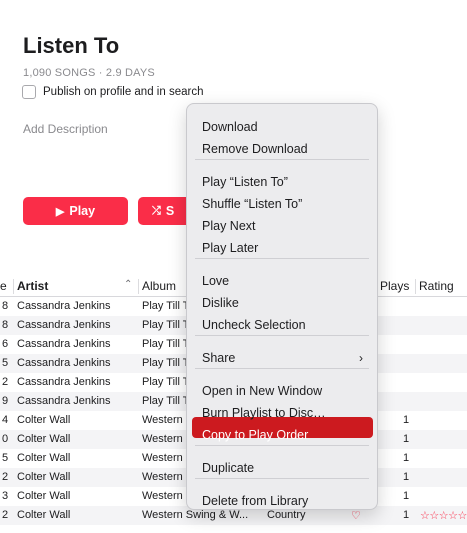  What do you see at coordinates (255, 435) in the screenshot?
I see `menu-item-copy-to-play-order: Copy to Play Order` at bounding box center [255, 435].